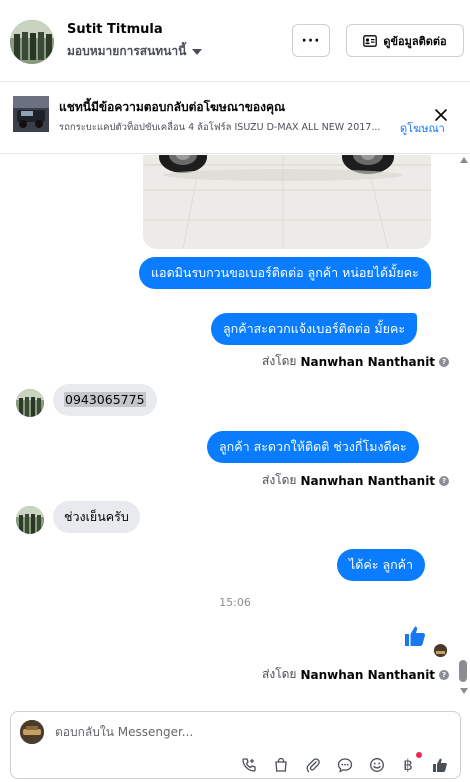 The image size is (470, 782). I want to click on more-icon: ···, so click(311, 40).